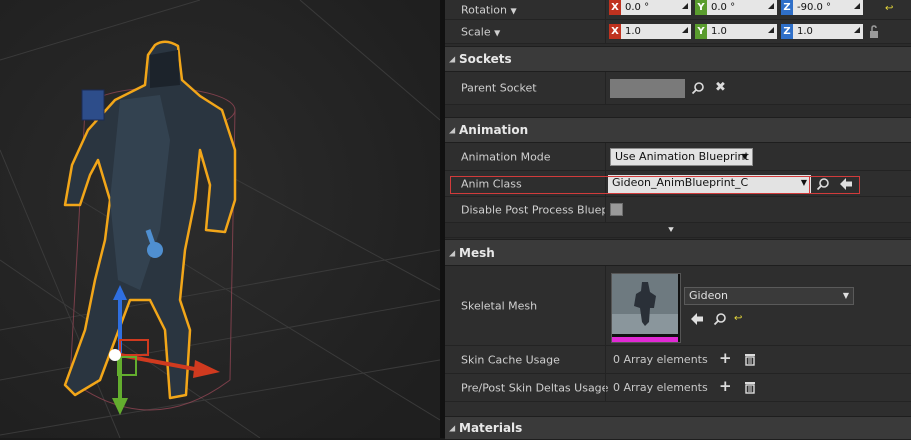 This screenshot has width=911, height=440. I want to click on materials-category: ◢ Materials, so click(678, 428).